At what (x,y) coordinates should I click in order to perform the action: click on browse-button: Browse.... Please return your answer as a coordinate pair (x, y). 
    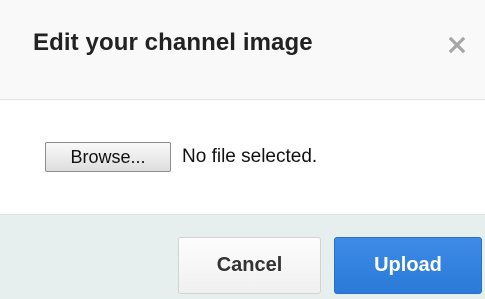
    Looking at the image, I should click on (108, 157).